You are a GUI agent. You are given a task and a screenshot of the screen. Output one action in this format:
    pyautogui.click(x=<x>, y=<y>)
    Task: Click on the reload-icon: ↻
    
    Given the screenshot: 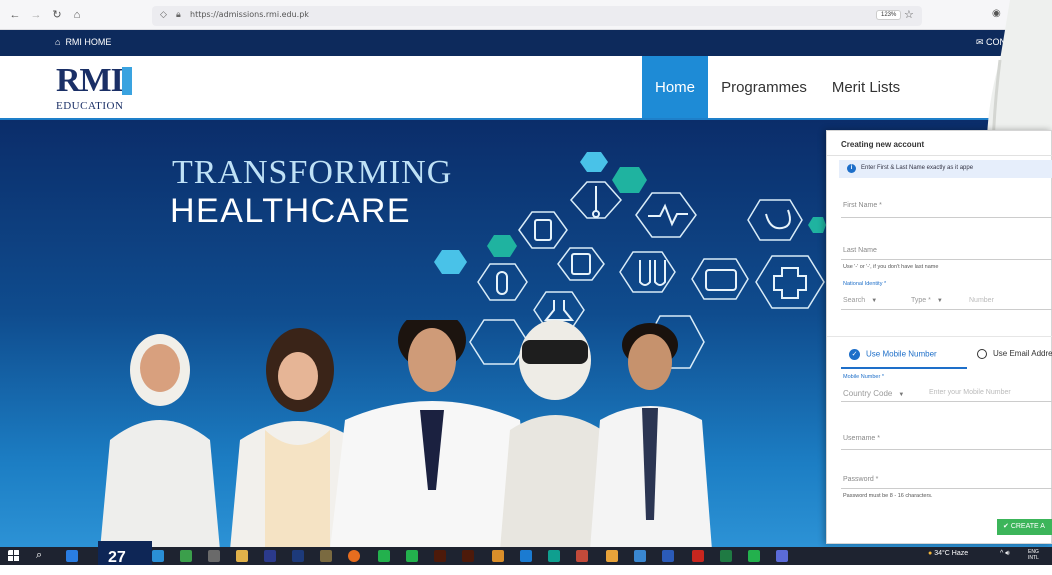 What is the action you would take?
    pyautogui.click(x=57, y=15)
    